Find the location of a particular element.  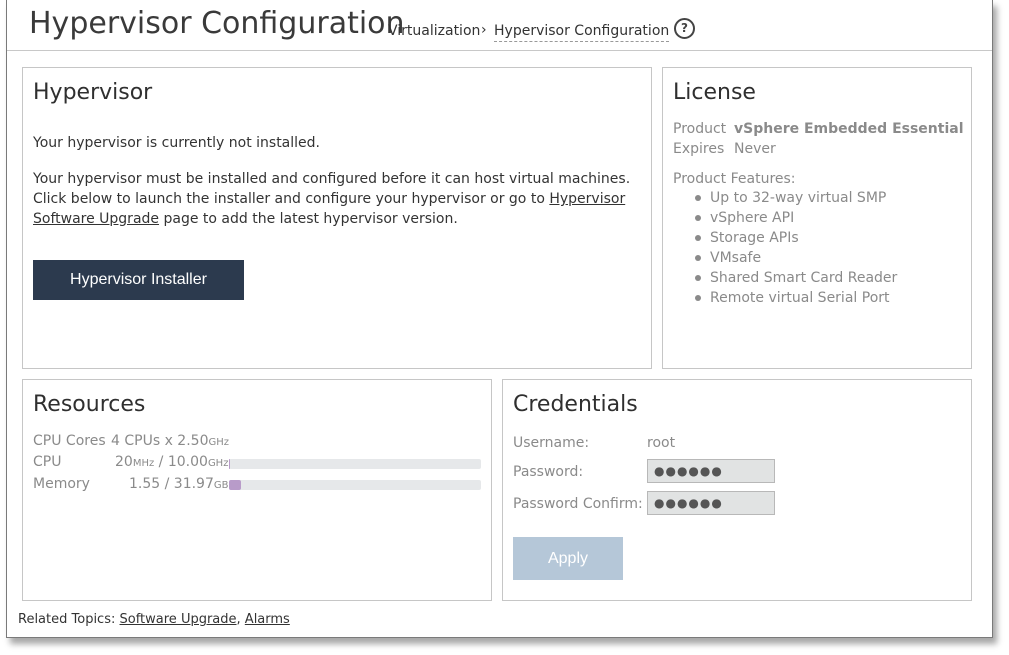

product-label: Product is located at coordinates (700, 129).